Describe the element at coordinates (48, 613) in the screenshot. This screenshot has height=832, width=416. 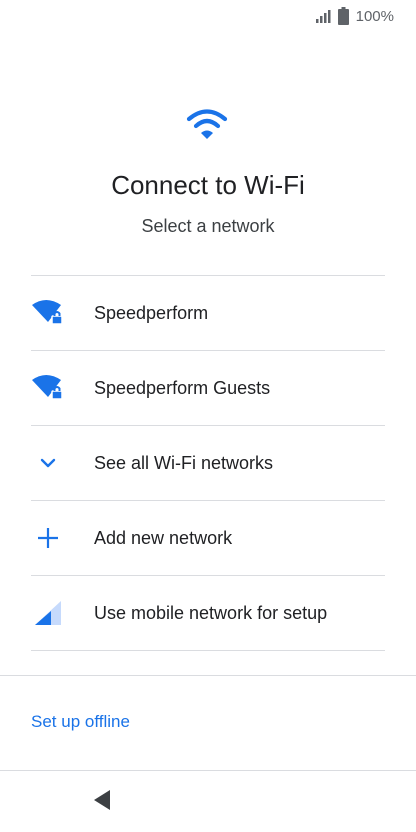
I see `cell-signal-icon` at that location.